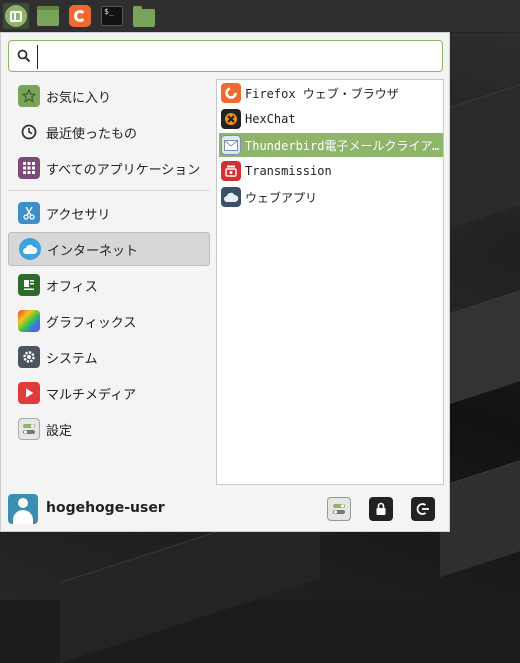 The width and height of the screenshot is (520, 663). I want to click on category-recent: 最近使ったもの, so click(109, 132).